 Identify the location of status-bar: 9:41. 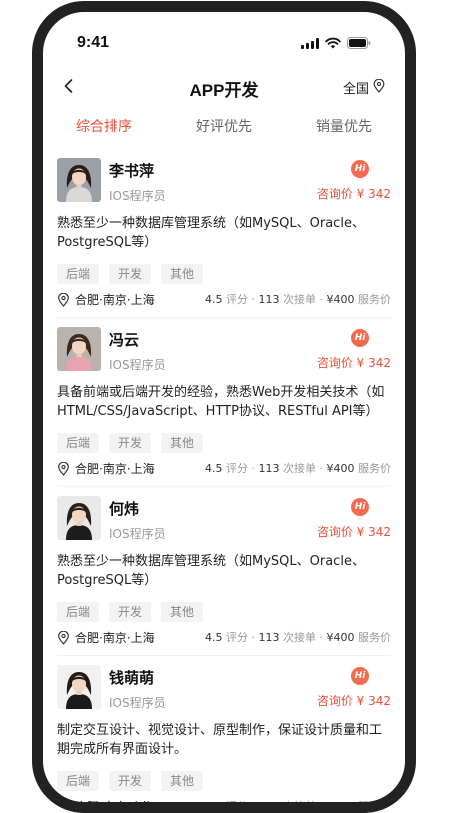
(224, 34).